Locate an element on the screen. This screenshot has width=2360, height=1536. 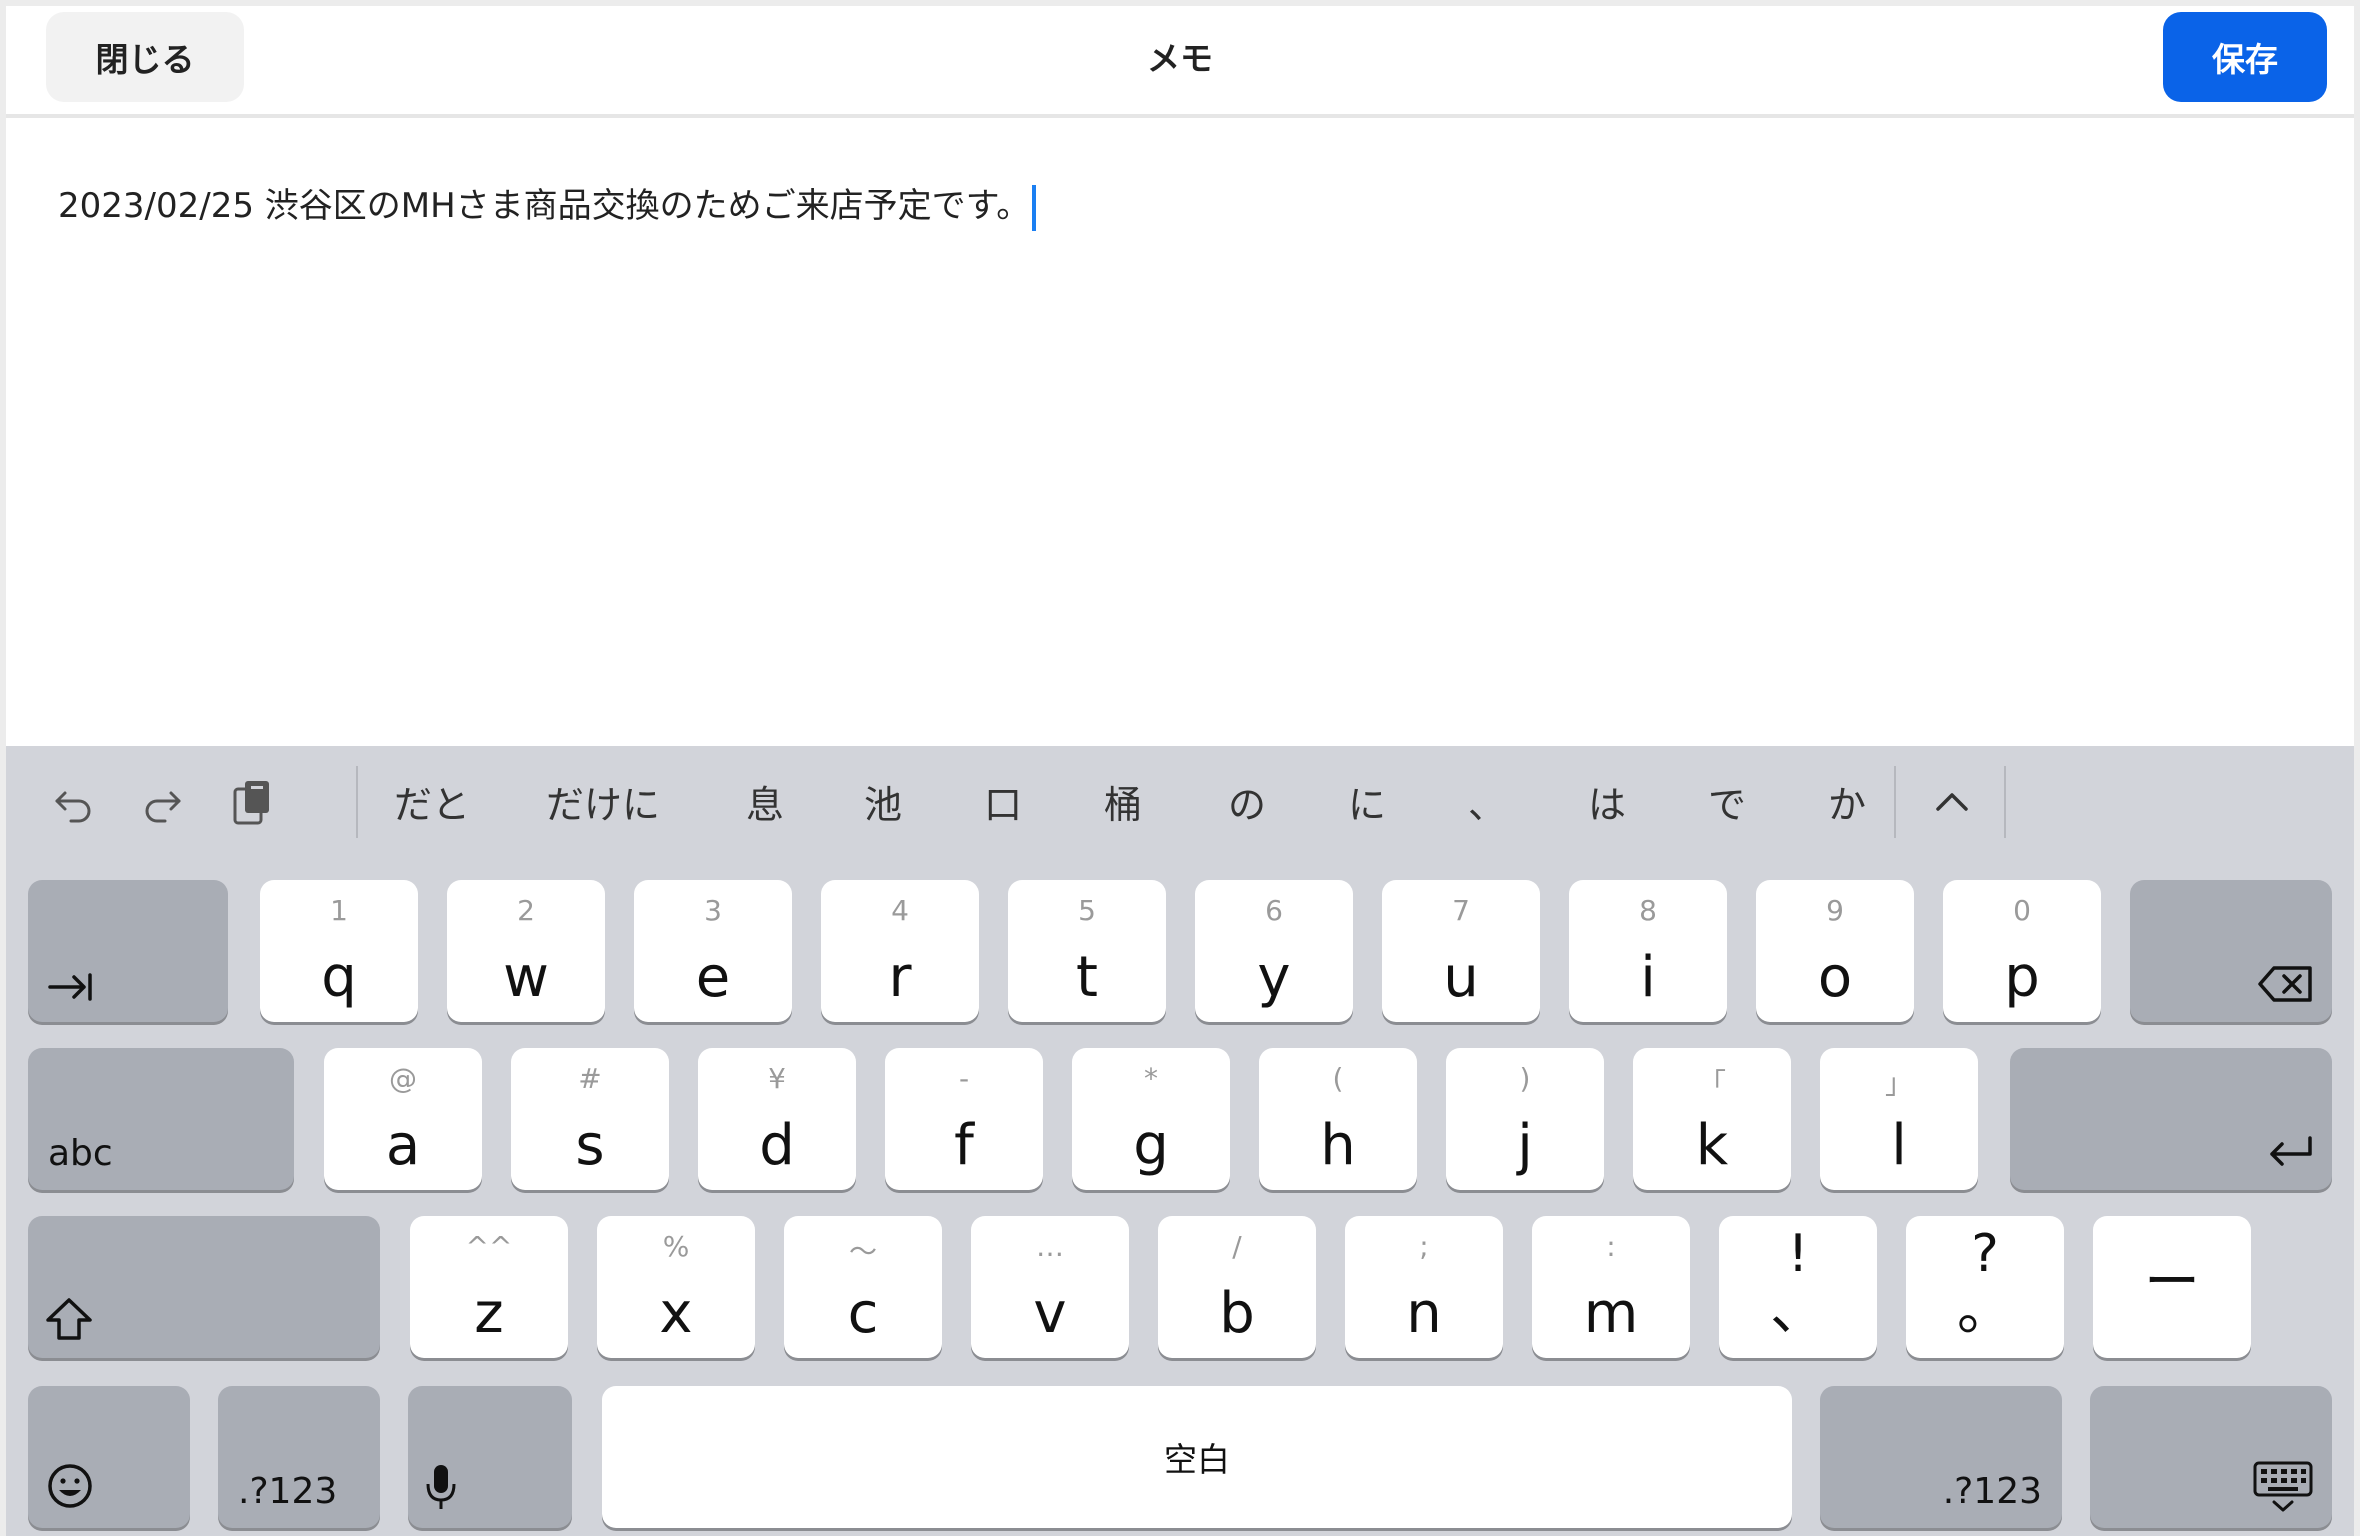
key-label: b is located at coordinates (1237, 1313).